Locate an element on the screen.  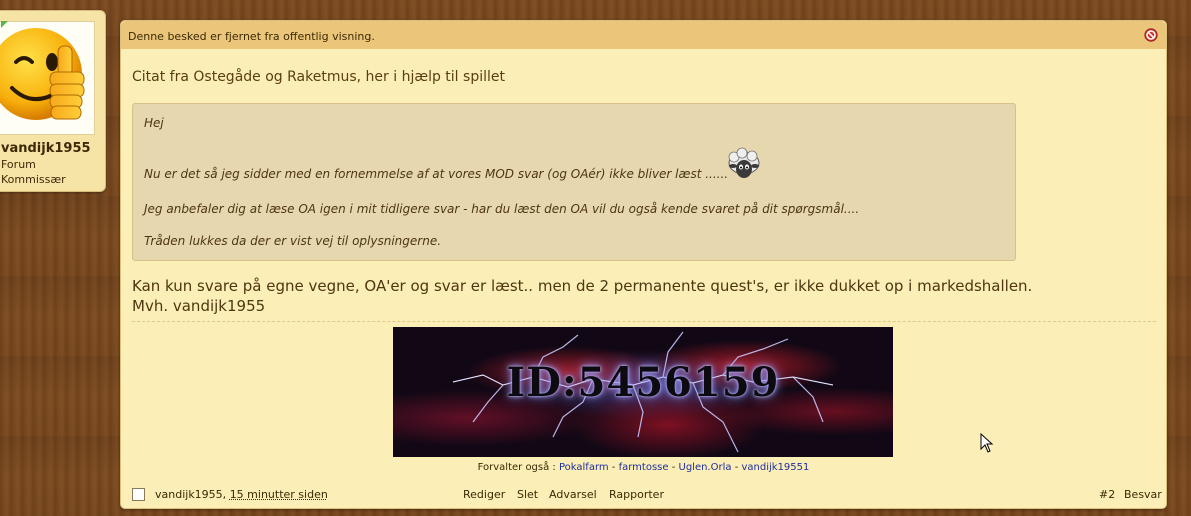
signature-link-farmtosse: farmtosse is located at coordinates (644, 467).